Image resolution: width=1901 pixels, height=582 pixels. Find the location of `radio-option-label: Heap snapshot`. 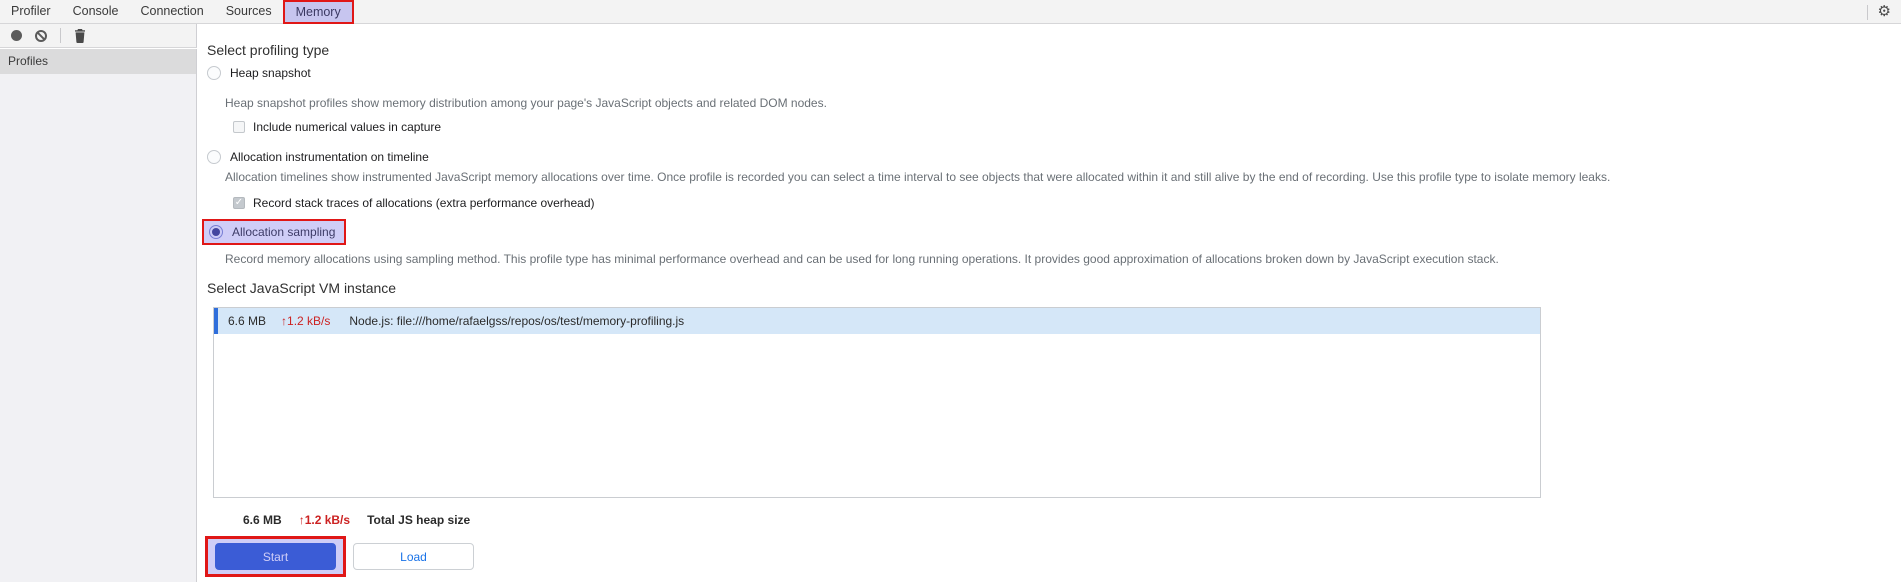

radio-option-label: Heap snapshot is located at coordinates (270, 73).